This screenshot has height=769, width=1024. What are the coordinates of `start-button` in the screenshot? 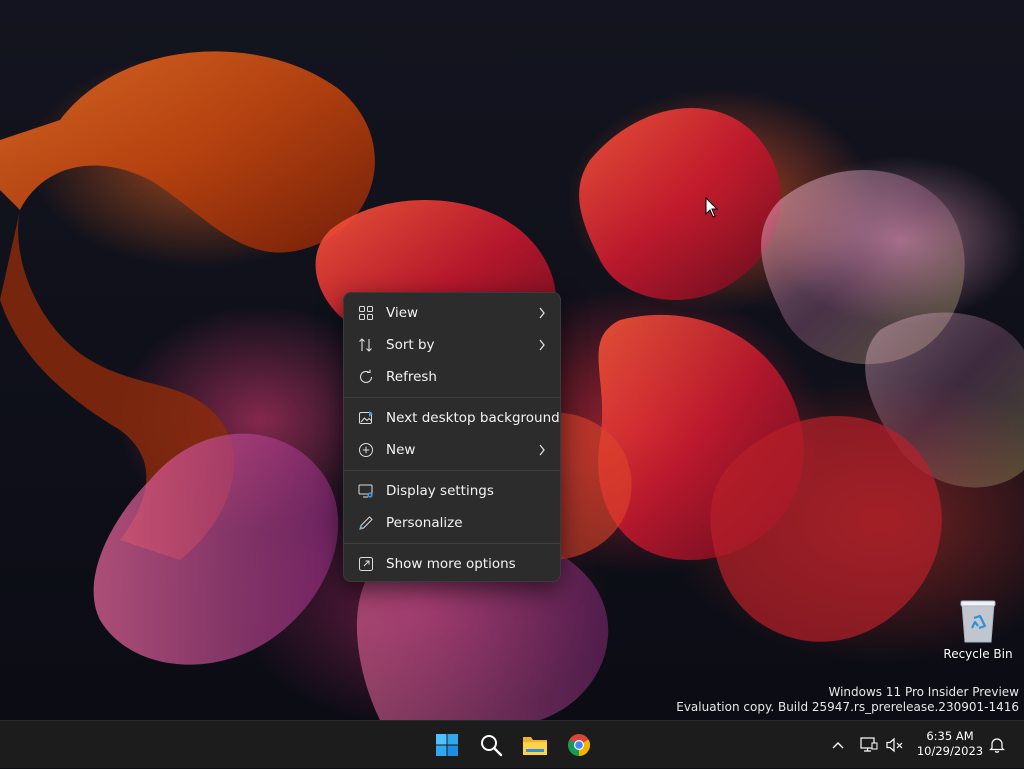 It's located at (447, 745).